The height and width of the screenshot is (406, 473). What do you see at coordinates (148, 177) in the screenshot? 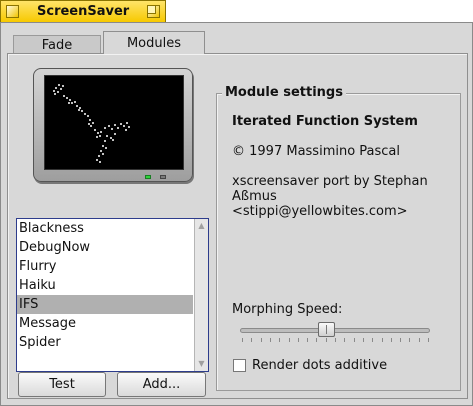
I see `power-led-icon` at bounding box center [148, 177].